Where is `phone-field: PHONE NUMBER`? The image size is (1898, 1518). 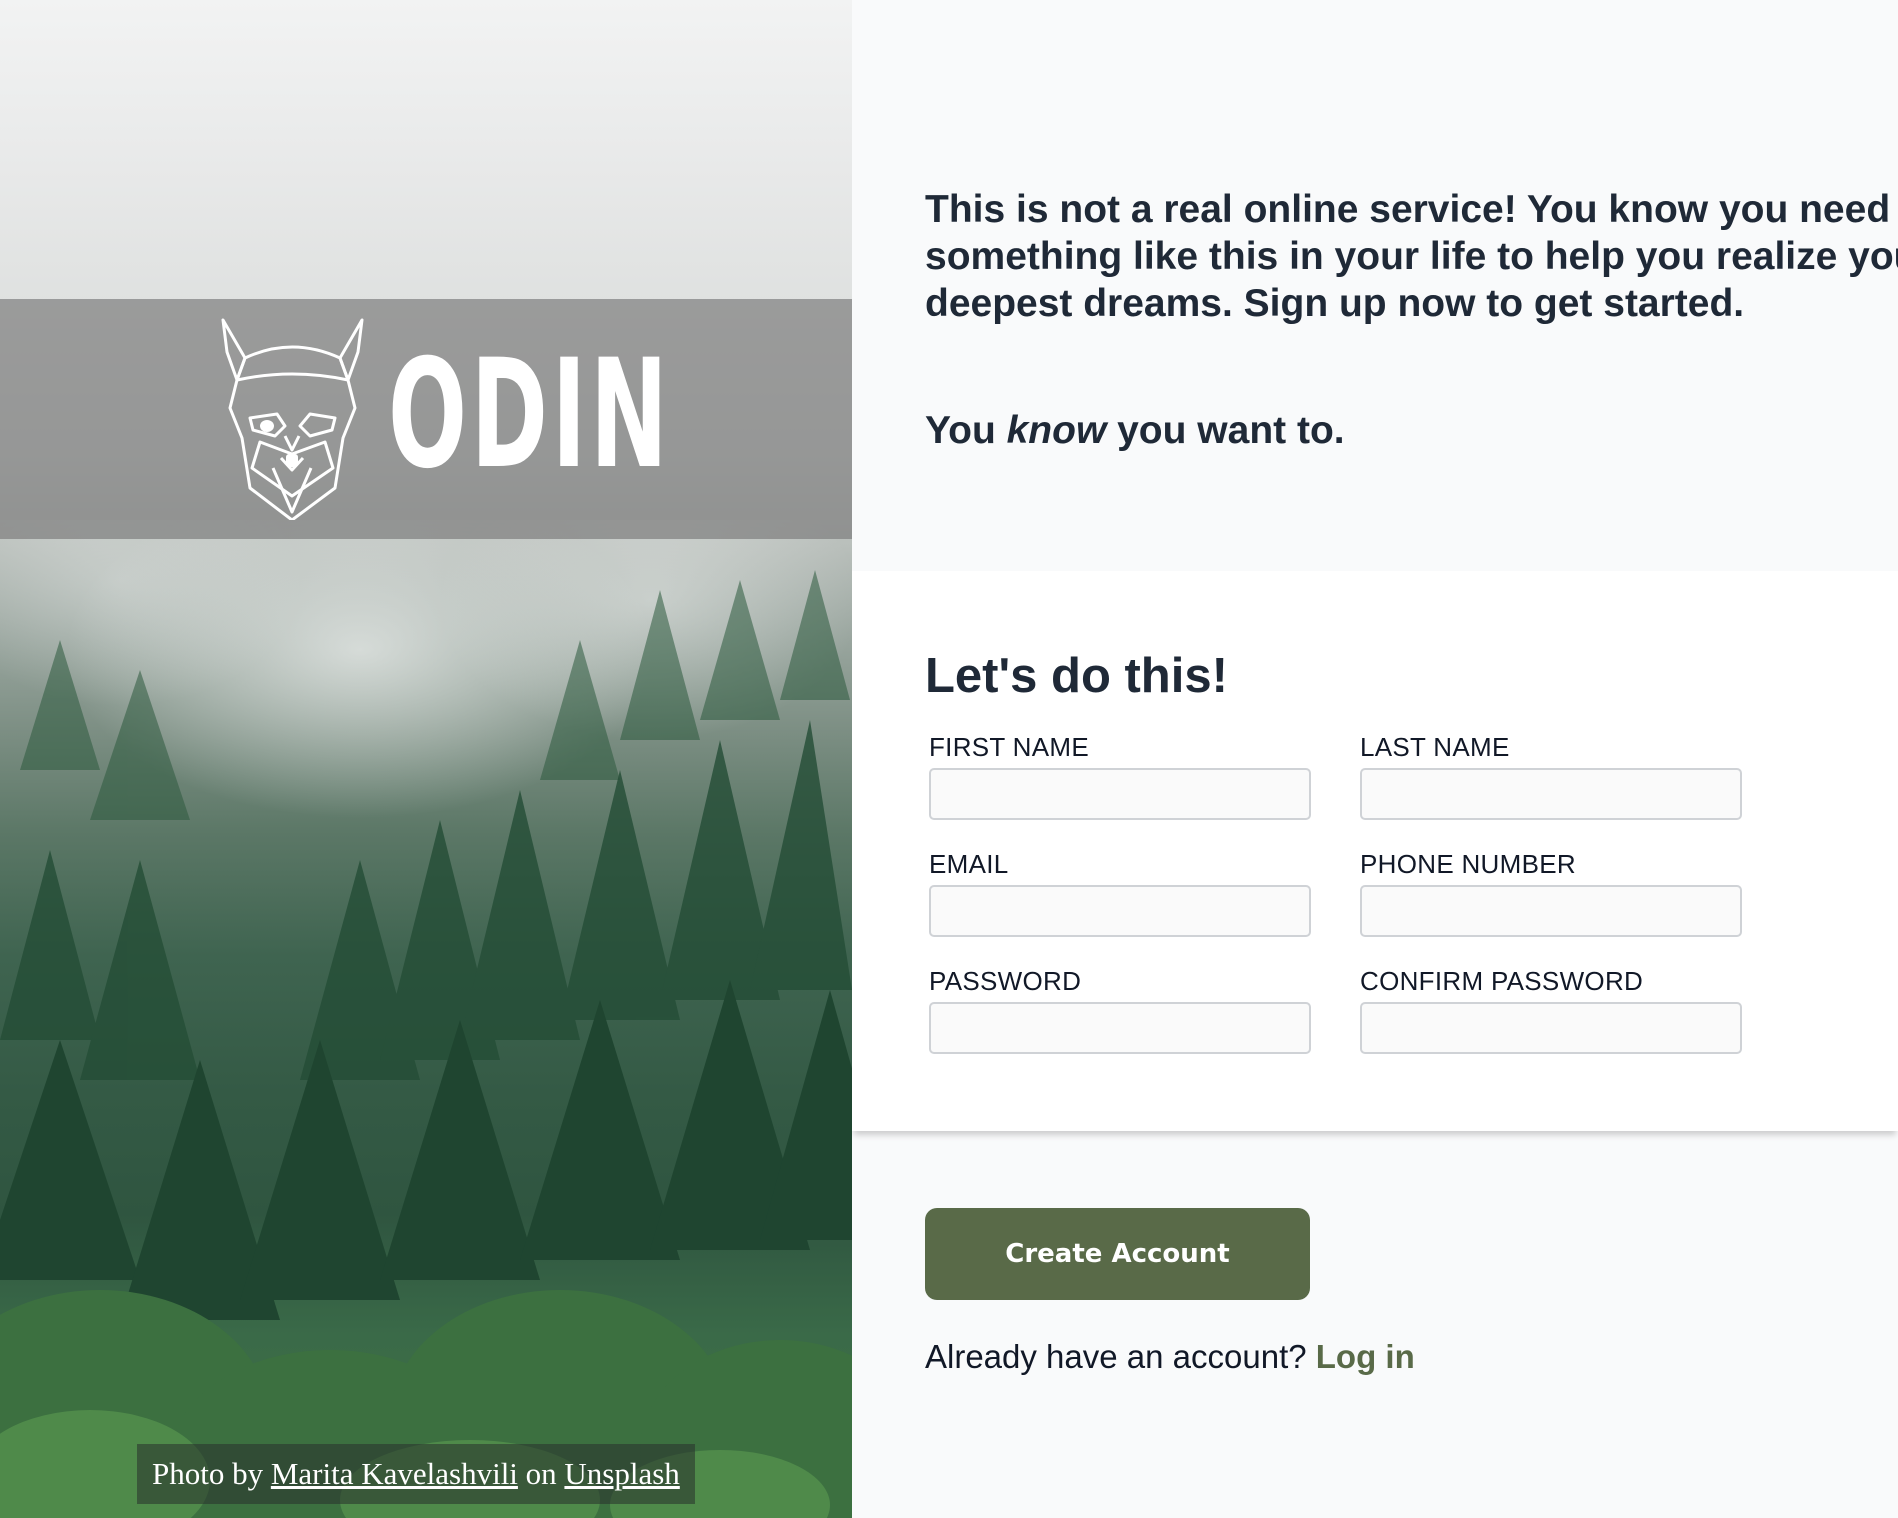 phone-field: PHONE NUMBER is located at coordinates (1549, 893).